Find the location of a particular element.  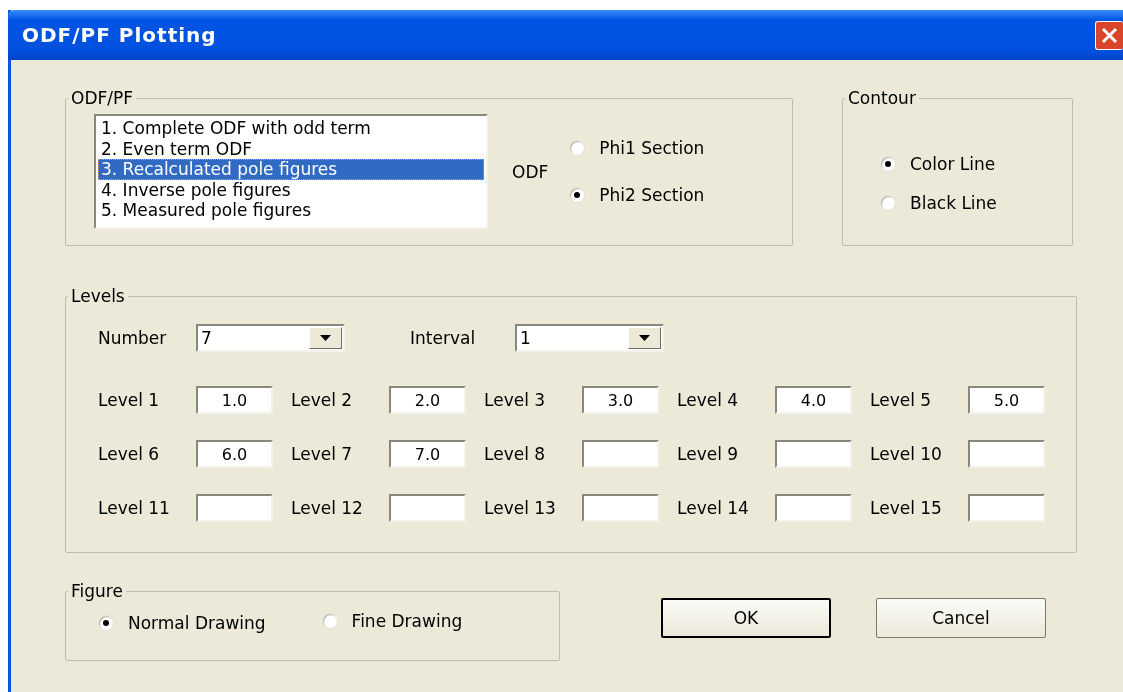

level-field: 7.0 is located at coordinates (427, 454).